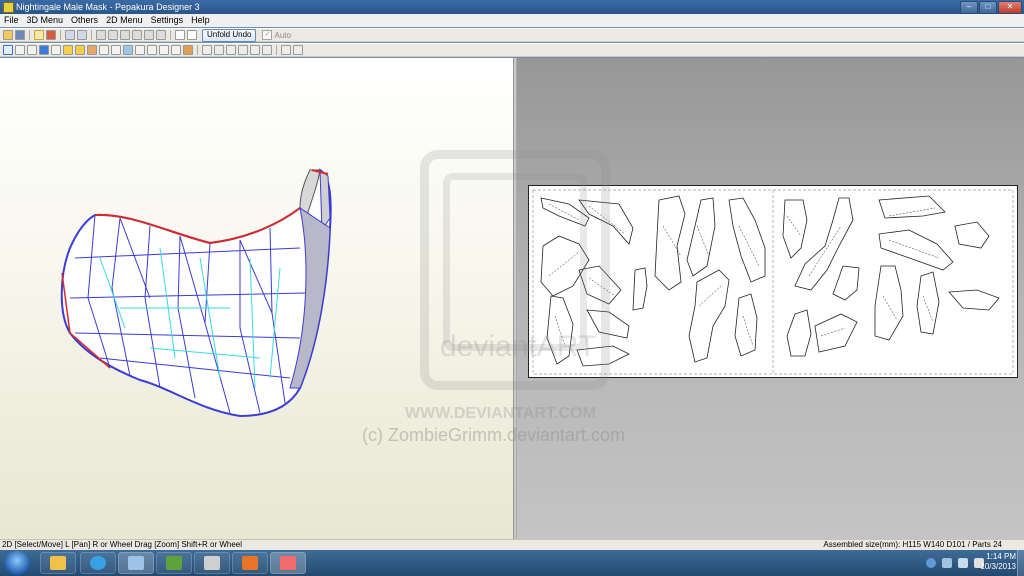 The width and height of the screenshot is (1024, 576). Describe the element at coordinates (104, 50) in the screenshot. I see `valley-fold-icon` at that location.